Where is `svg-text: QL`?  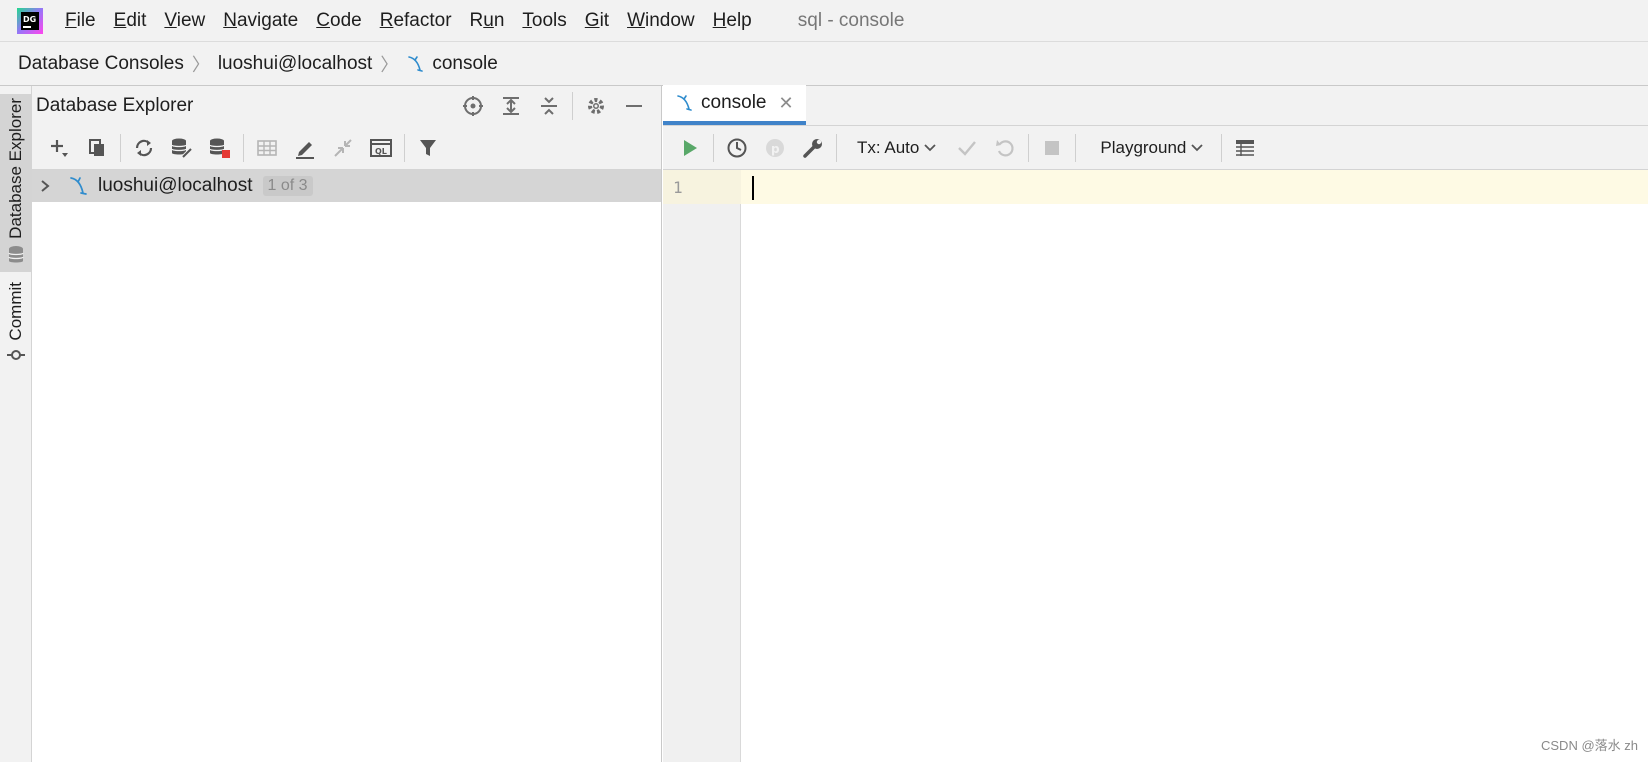 svg-text: QL is located at coordinates (381, 151).